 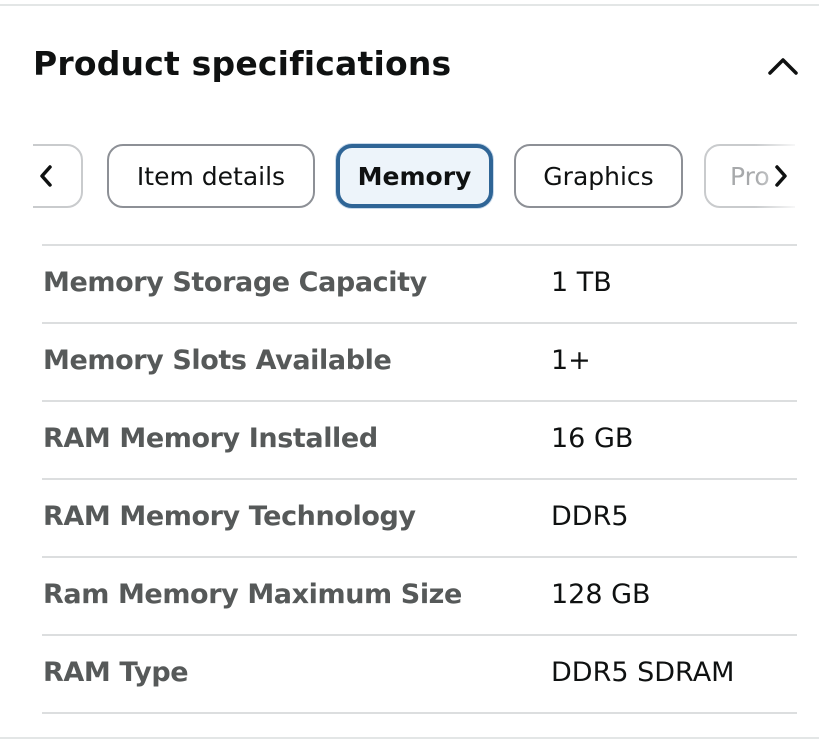 What do you see at coordinates (229, 516) in the screenshot?
I see `spec-label: RAM Memory Technology` at bounding box center [229, 516].